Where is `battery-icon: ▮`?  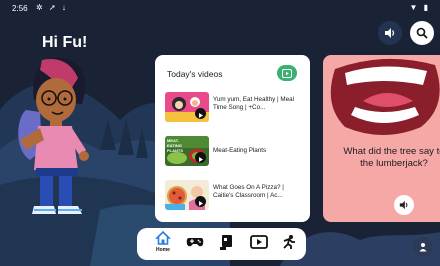
battery-icon: ▮ is located at coordinates (426, 7).